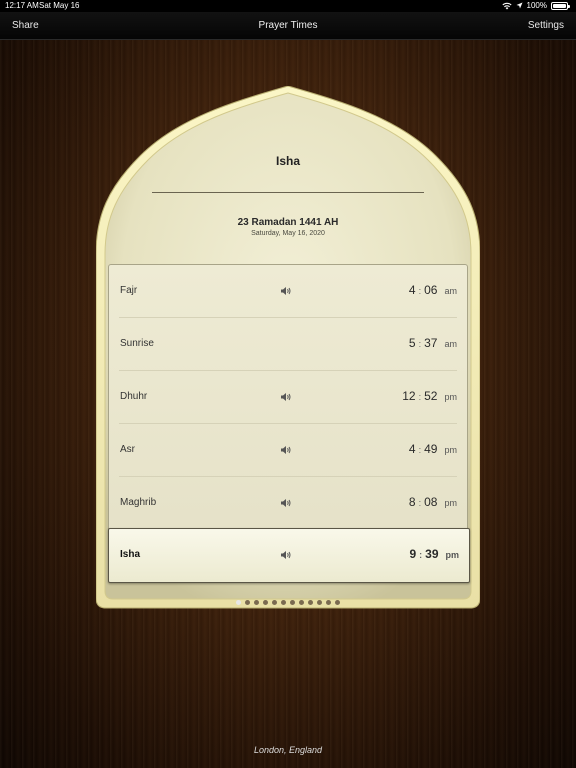 This screenshot has width=576, height=768. Describe the element at coordinates (138, 502) in the screenshot. I see `prayer-name: Maghrib` at that location.